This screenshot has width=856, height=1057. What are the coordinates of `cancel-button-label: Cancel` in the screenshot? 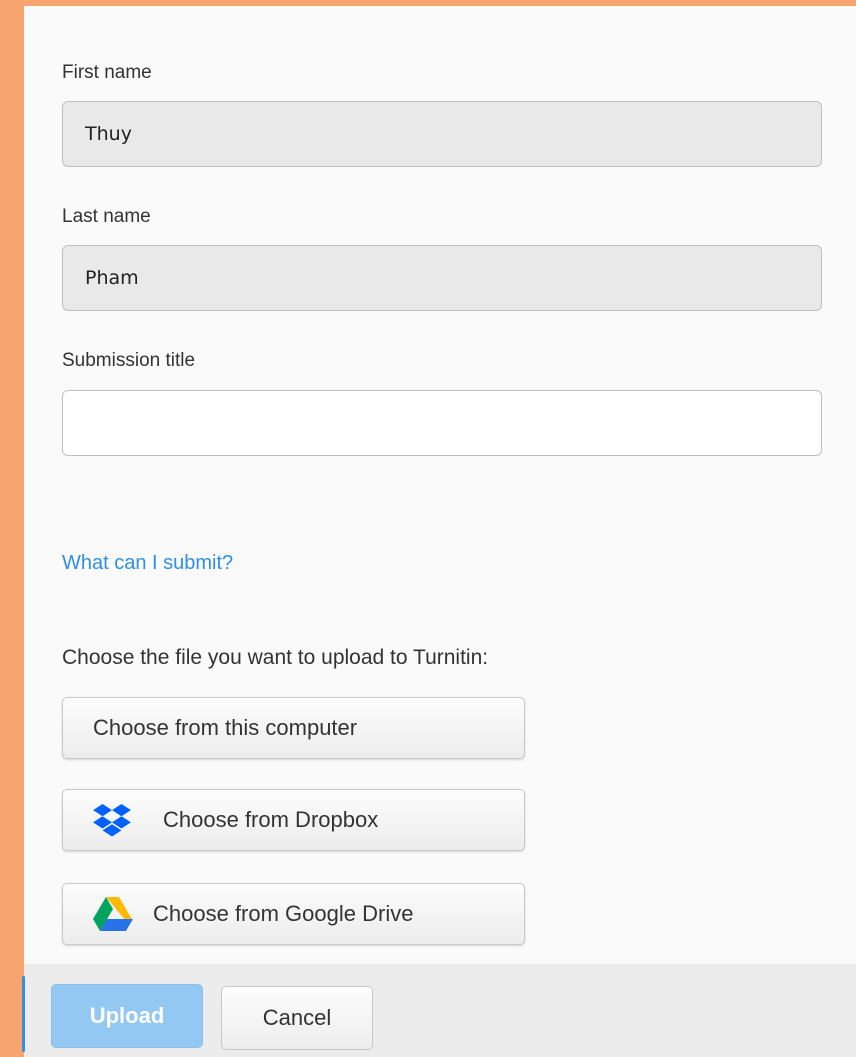 It's located at (297, 1017).